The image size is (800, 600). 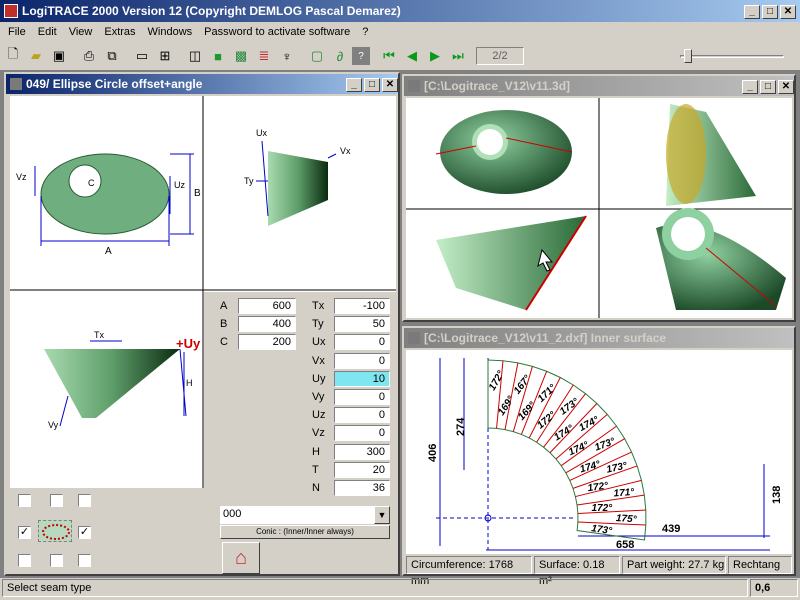 What do you see at coordinates (362, 360) in the screenshot?
I see `param-vx-field: 0` at bounding box center [362, 360].